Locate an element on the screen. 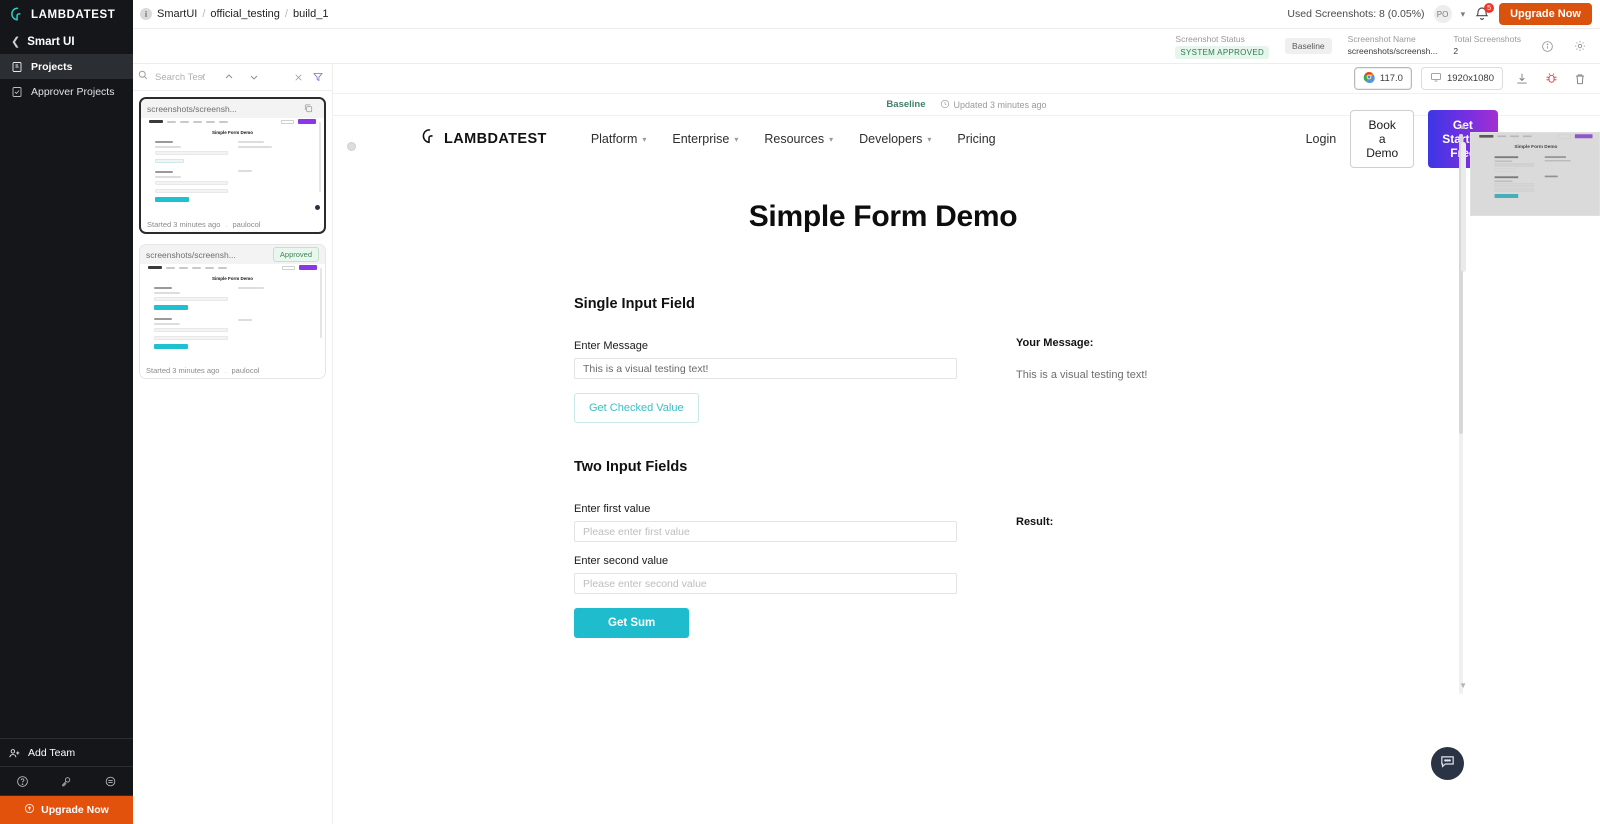  chat-widget-button is located at coordinates (1447, 763).